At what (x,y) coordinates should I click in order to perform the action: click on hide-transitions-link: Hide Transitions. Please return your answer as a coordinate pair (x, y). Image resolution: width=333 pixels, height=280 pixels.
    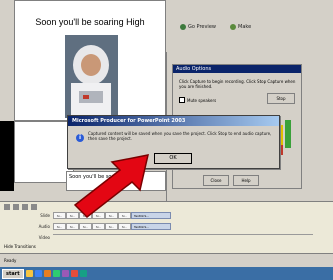
    Looking at the image, I should click on (20, 246).